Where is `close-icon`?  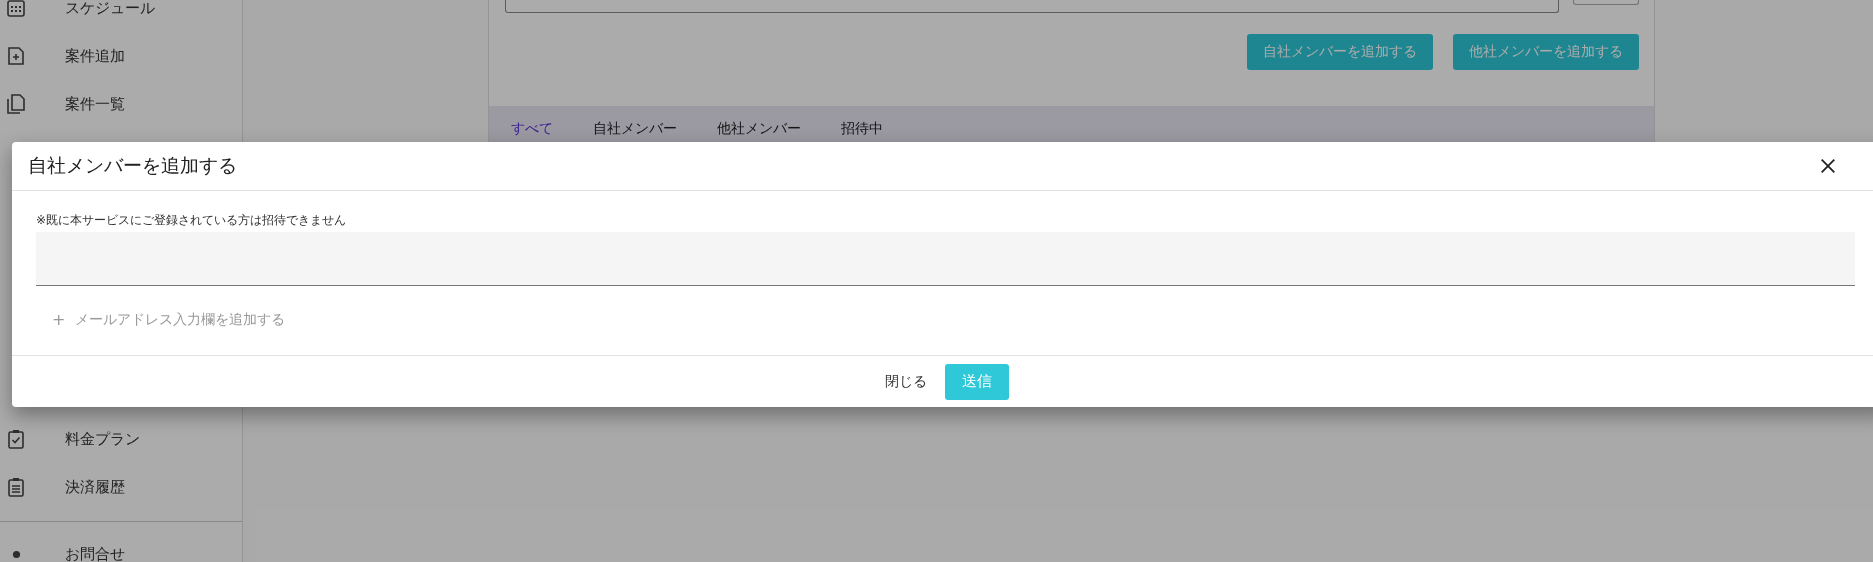
close-icon is located at coordinates (1828, 166).